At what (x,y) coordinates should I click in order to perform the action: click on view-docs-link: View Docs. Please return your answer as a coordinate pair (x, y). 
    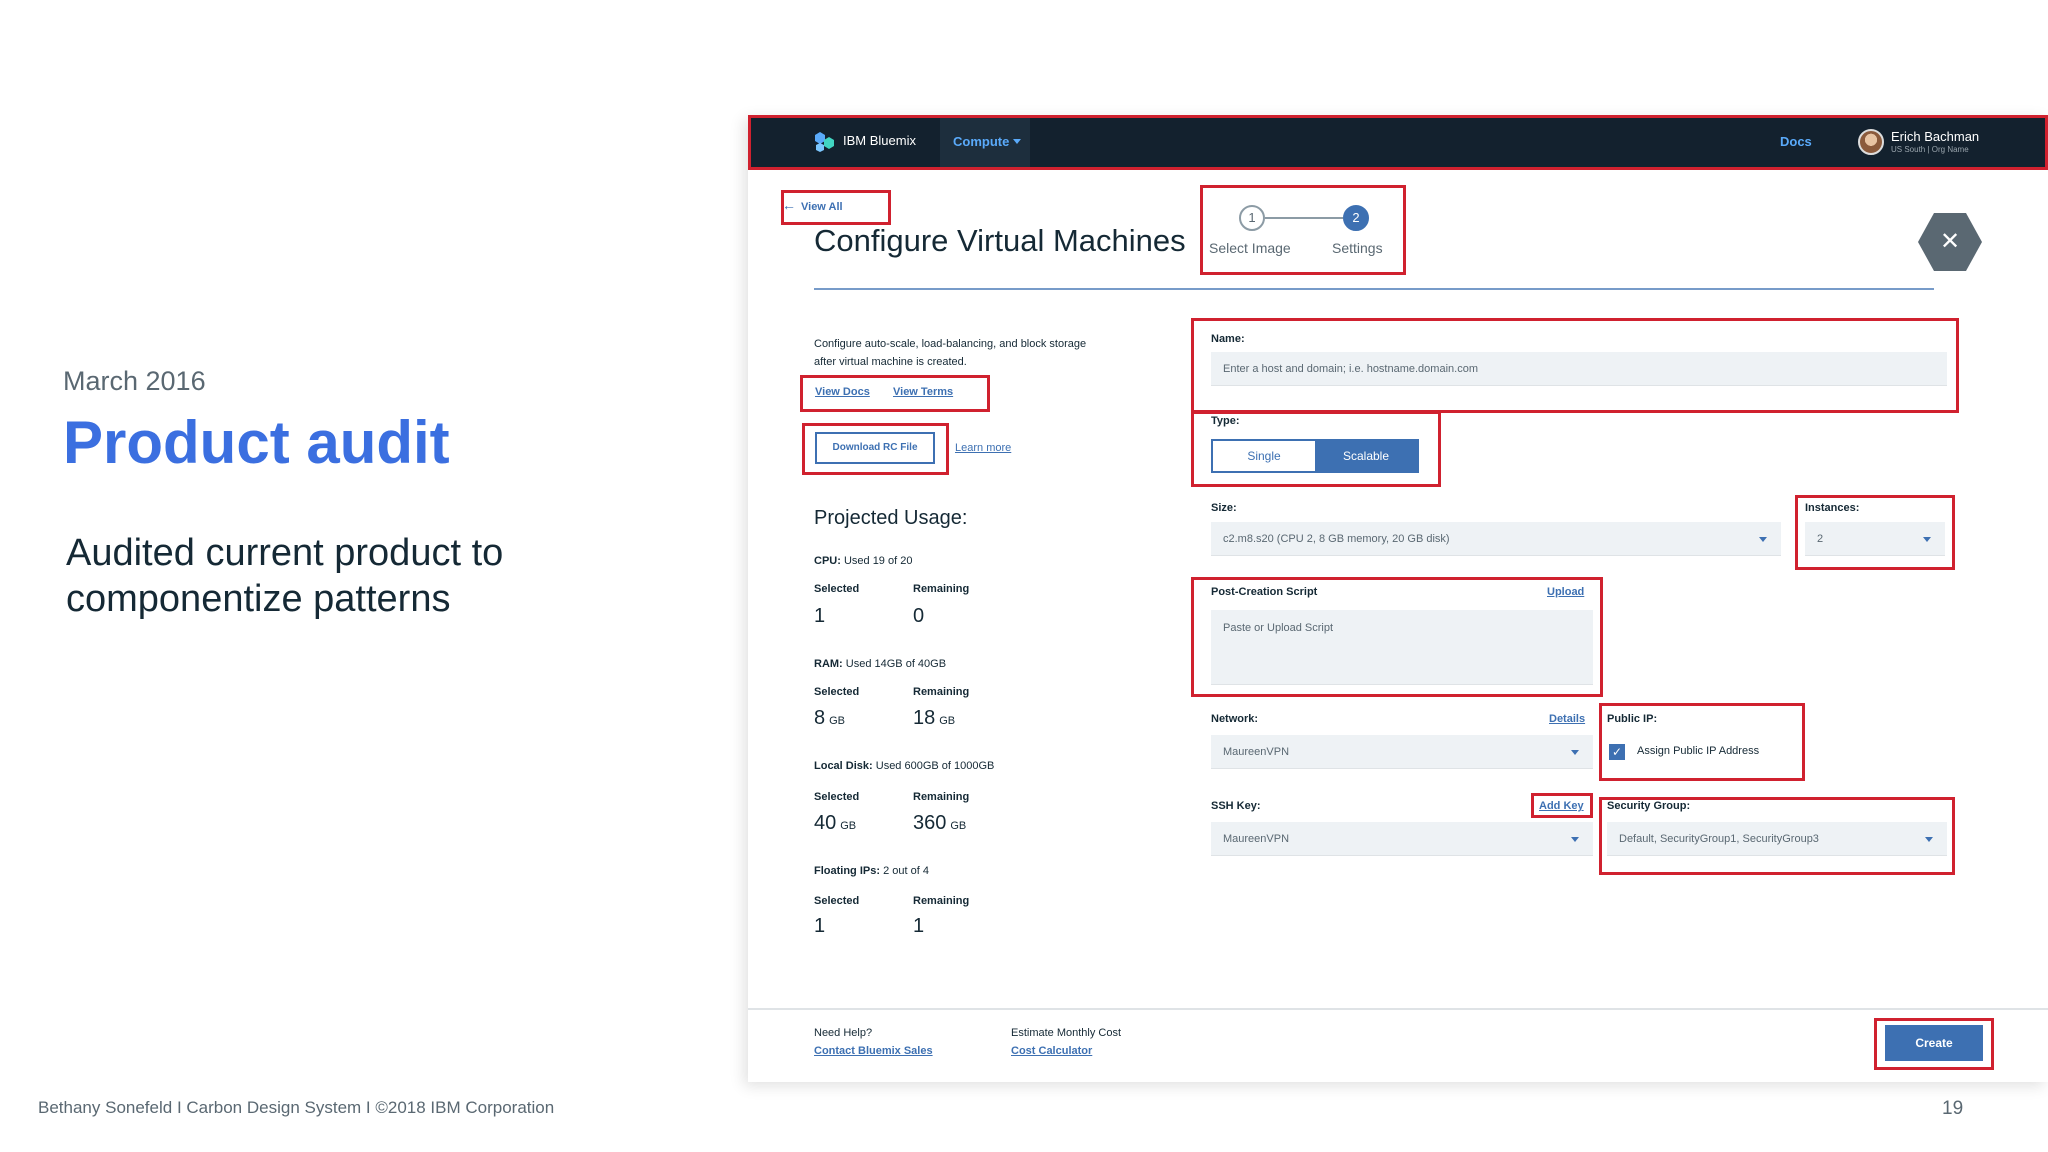
    Looking at the image, I should click on (842, 392).